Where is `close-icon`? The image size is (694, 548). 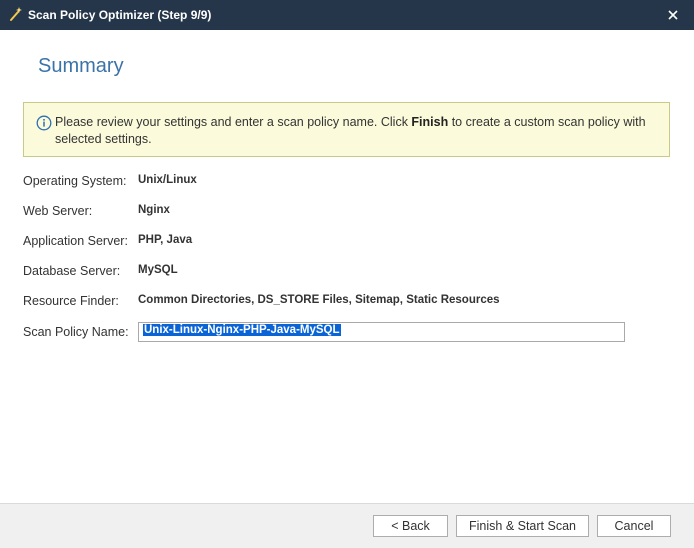
close-icon is located at coordinates (673, 15).